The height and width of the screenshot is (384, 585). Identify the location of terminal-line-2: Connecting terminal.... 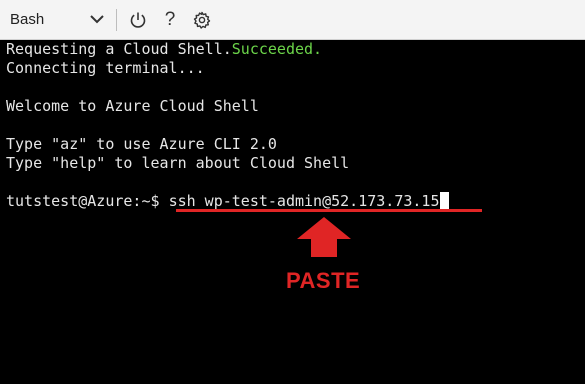
(105, 68).